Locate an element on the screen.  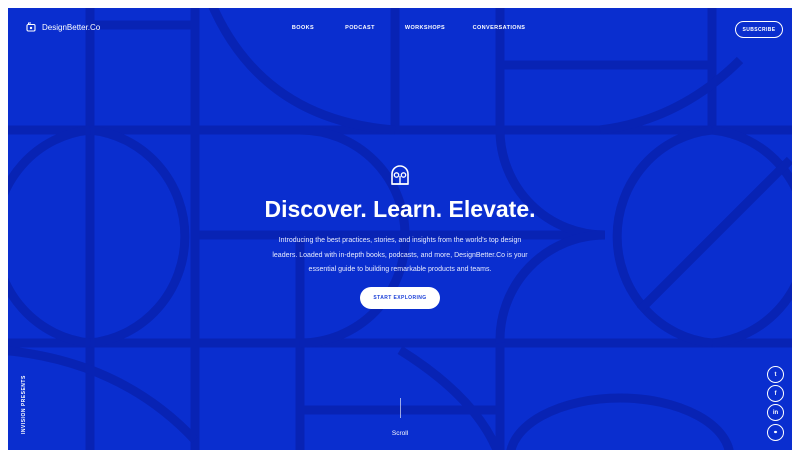
brand-logo: DesignBetter.Co is located at coordinates (63, 27).